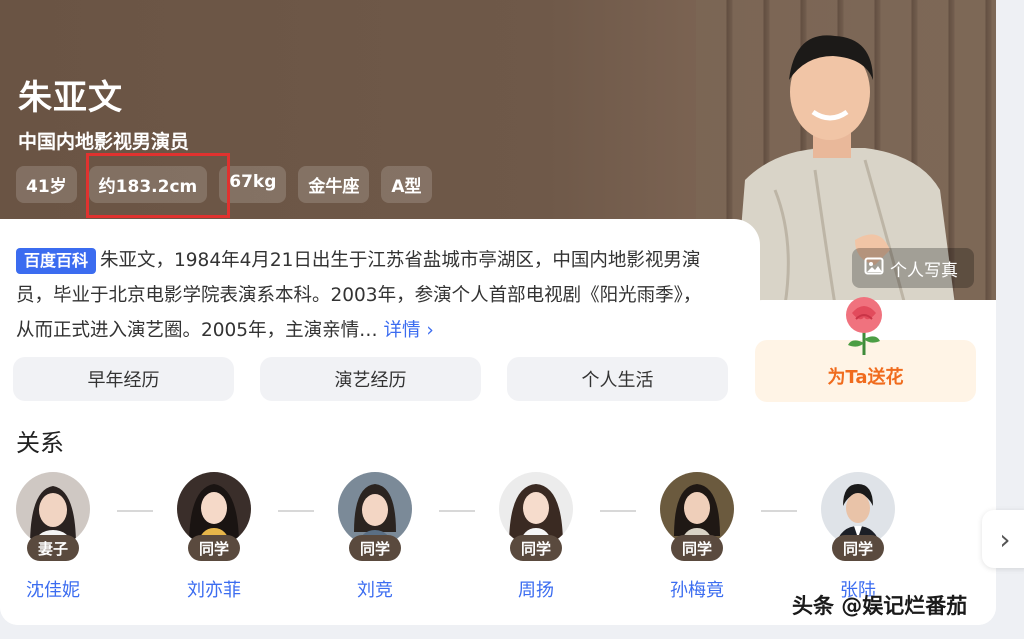 The height and width of the screenshot is (639, 1024). I want to click on relation-role-badge: 妻子, so click(53, 548).